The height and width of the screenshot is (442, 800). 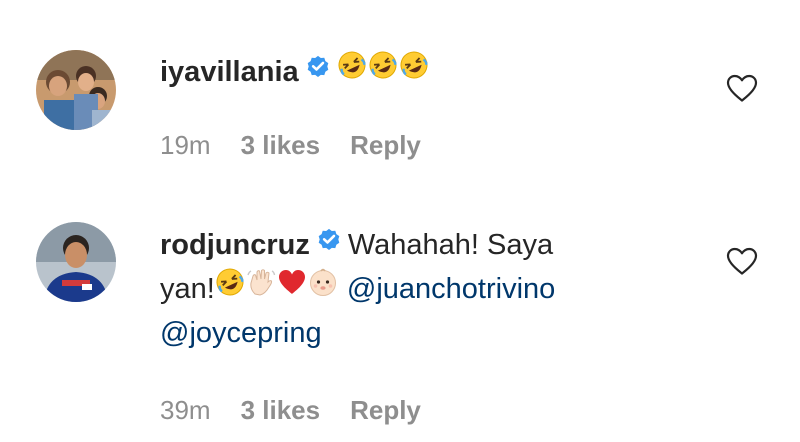 What do you see at coordinates (229, 72) in the screenshot?
I see `username: iyavillania` at bounding box center [229, 72].